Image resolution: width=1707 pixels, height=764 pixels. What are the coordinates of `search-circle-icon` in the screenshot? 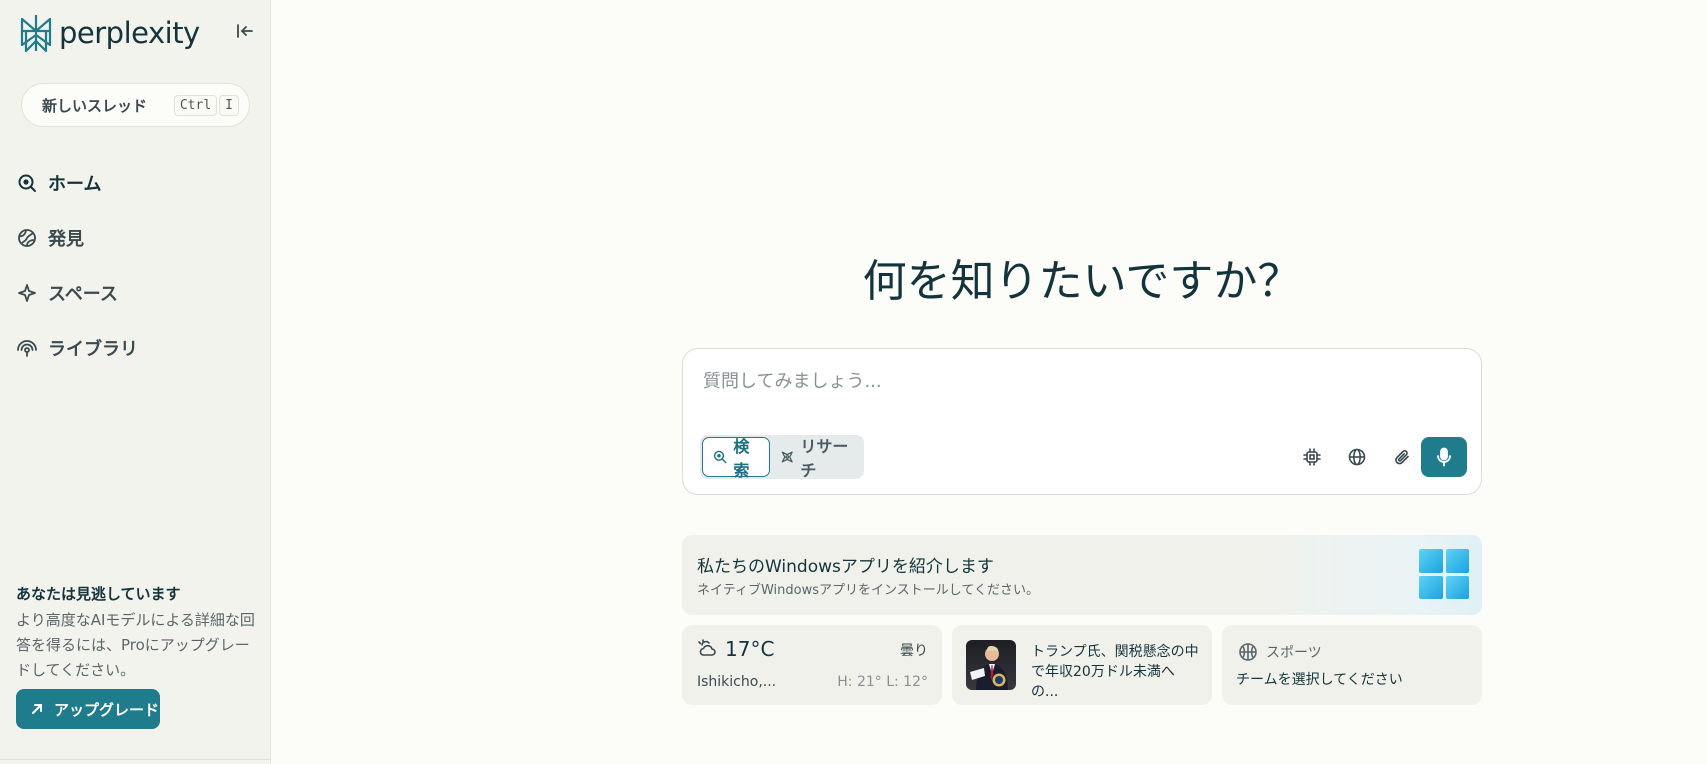 It's located at (27, 183).